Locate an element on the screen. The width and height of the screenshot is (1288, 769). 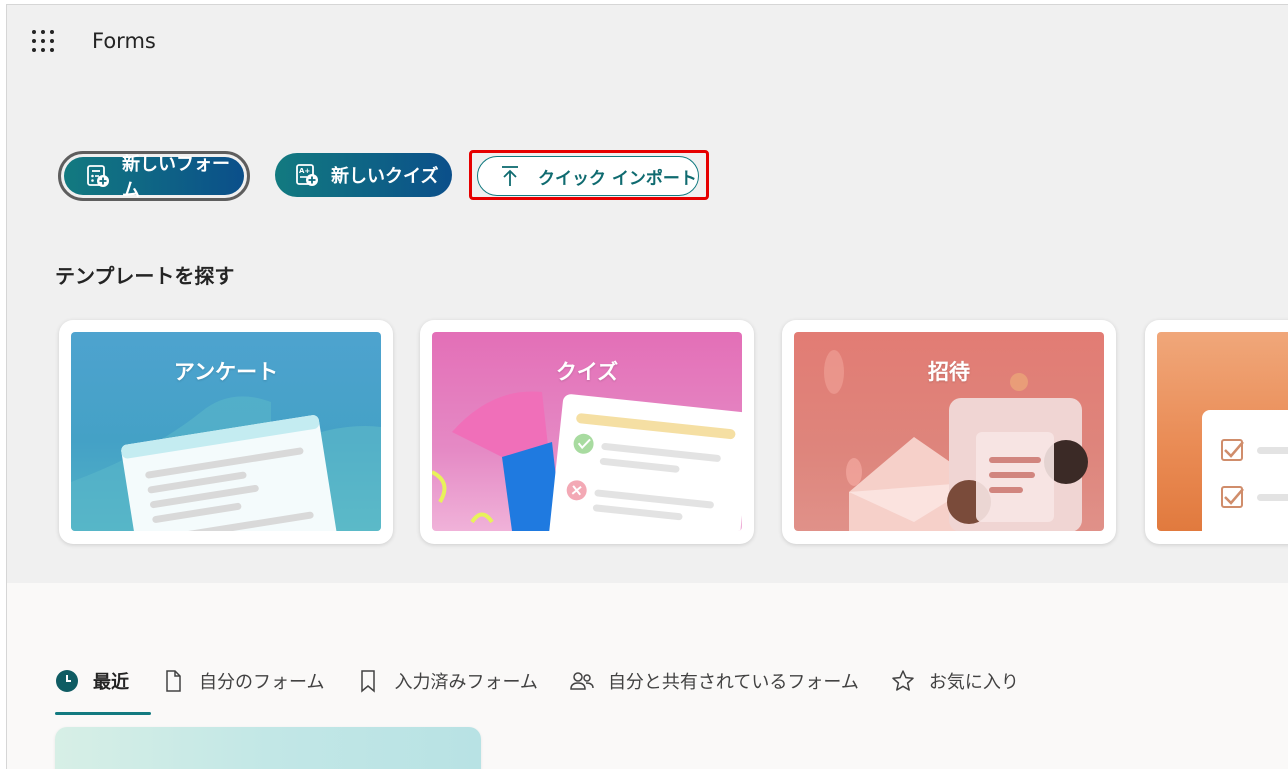
new-form-icon is located at coordinates (98, 176).